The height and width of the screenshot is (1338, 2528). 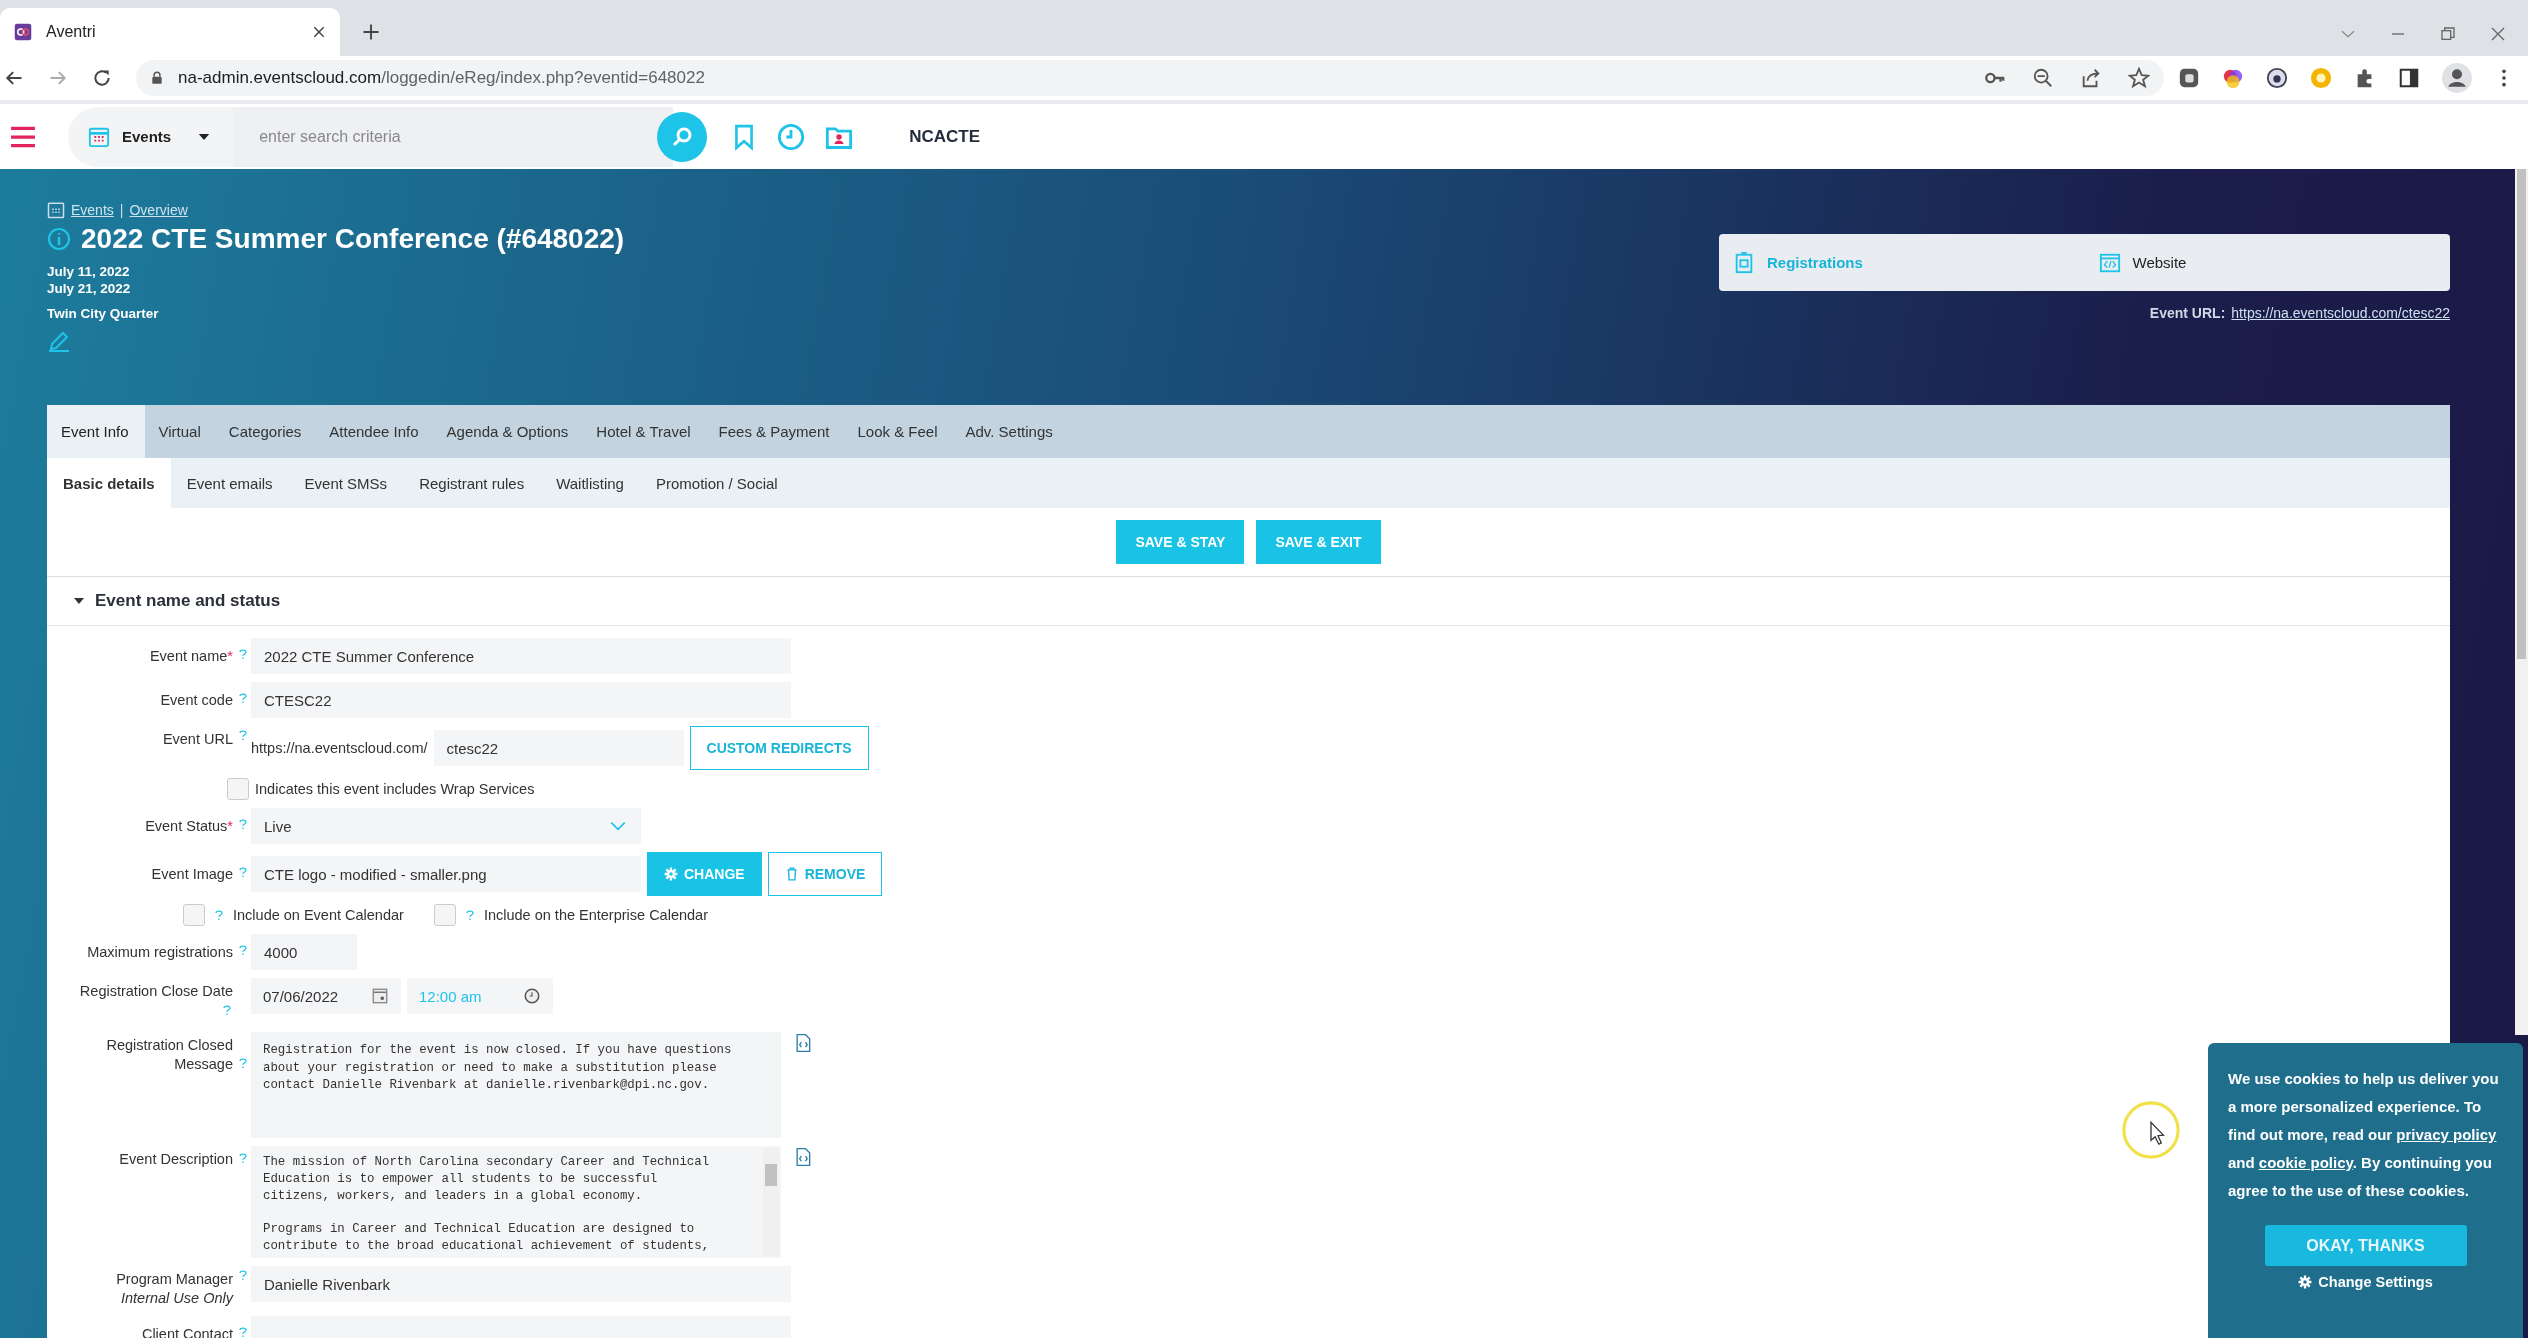 What do you see at coordinates (89, 288) in the screenshot?
I see `event-end-date: July 21, 2022` at bounding box center [89, 288].